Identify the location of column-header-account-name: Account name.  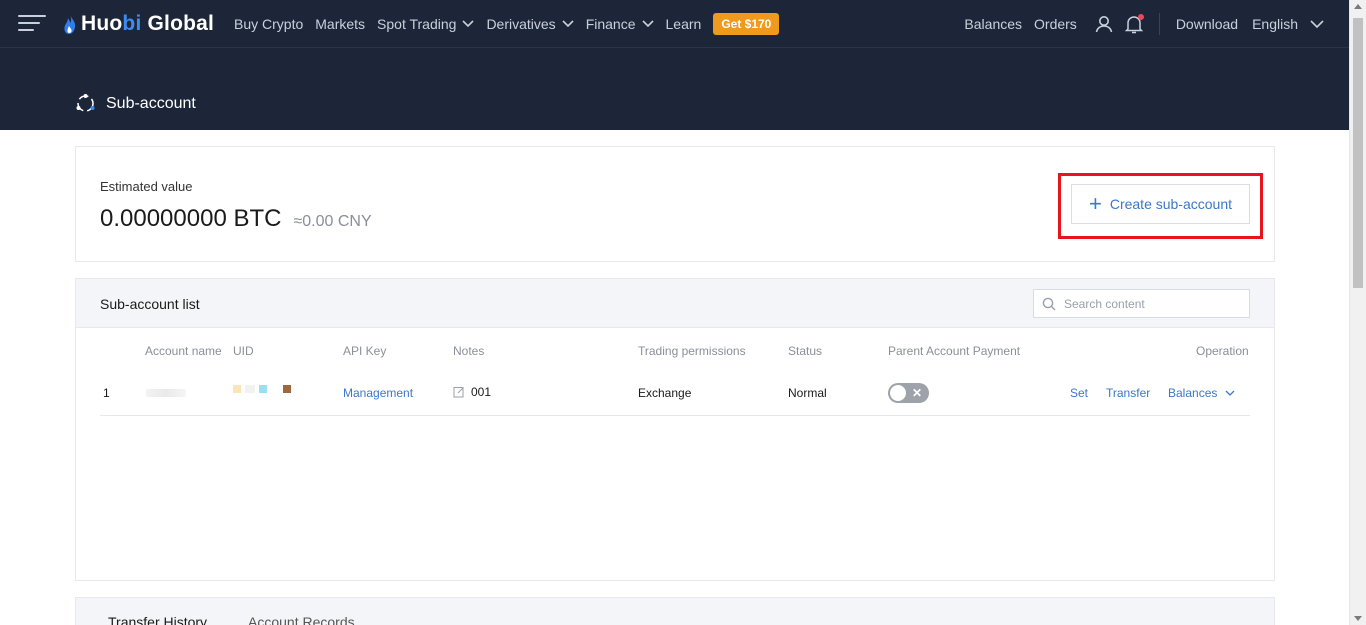
(183, 351).